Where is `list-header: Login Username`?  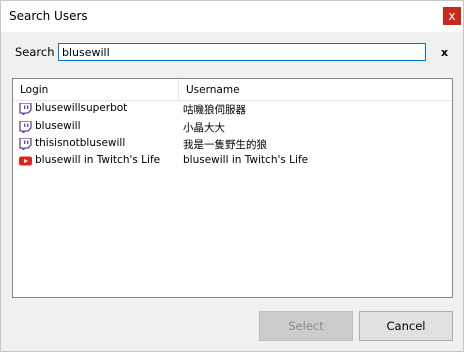 list-header: Login Username is located at coordinates (232, 90).